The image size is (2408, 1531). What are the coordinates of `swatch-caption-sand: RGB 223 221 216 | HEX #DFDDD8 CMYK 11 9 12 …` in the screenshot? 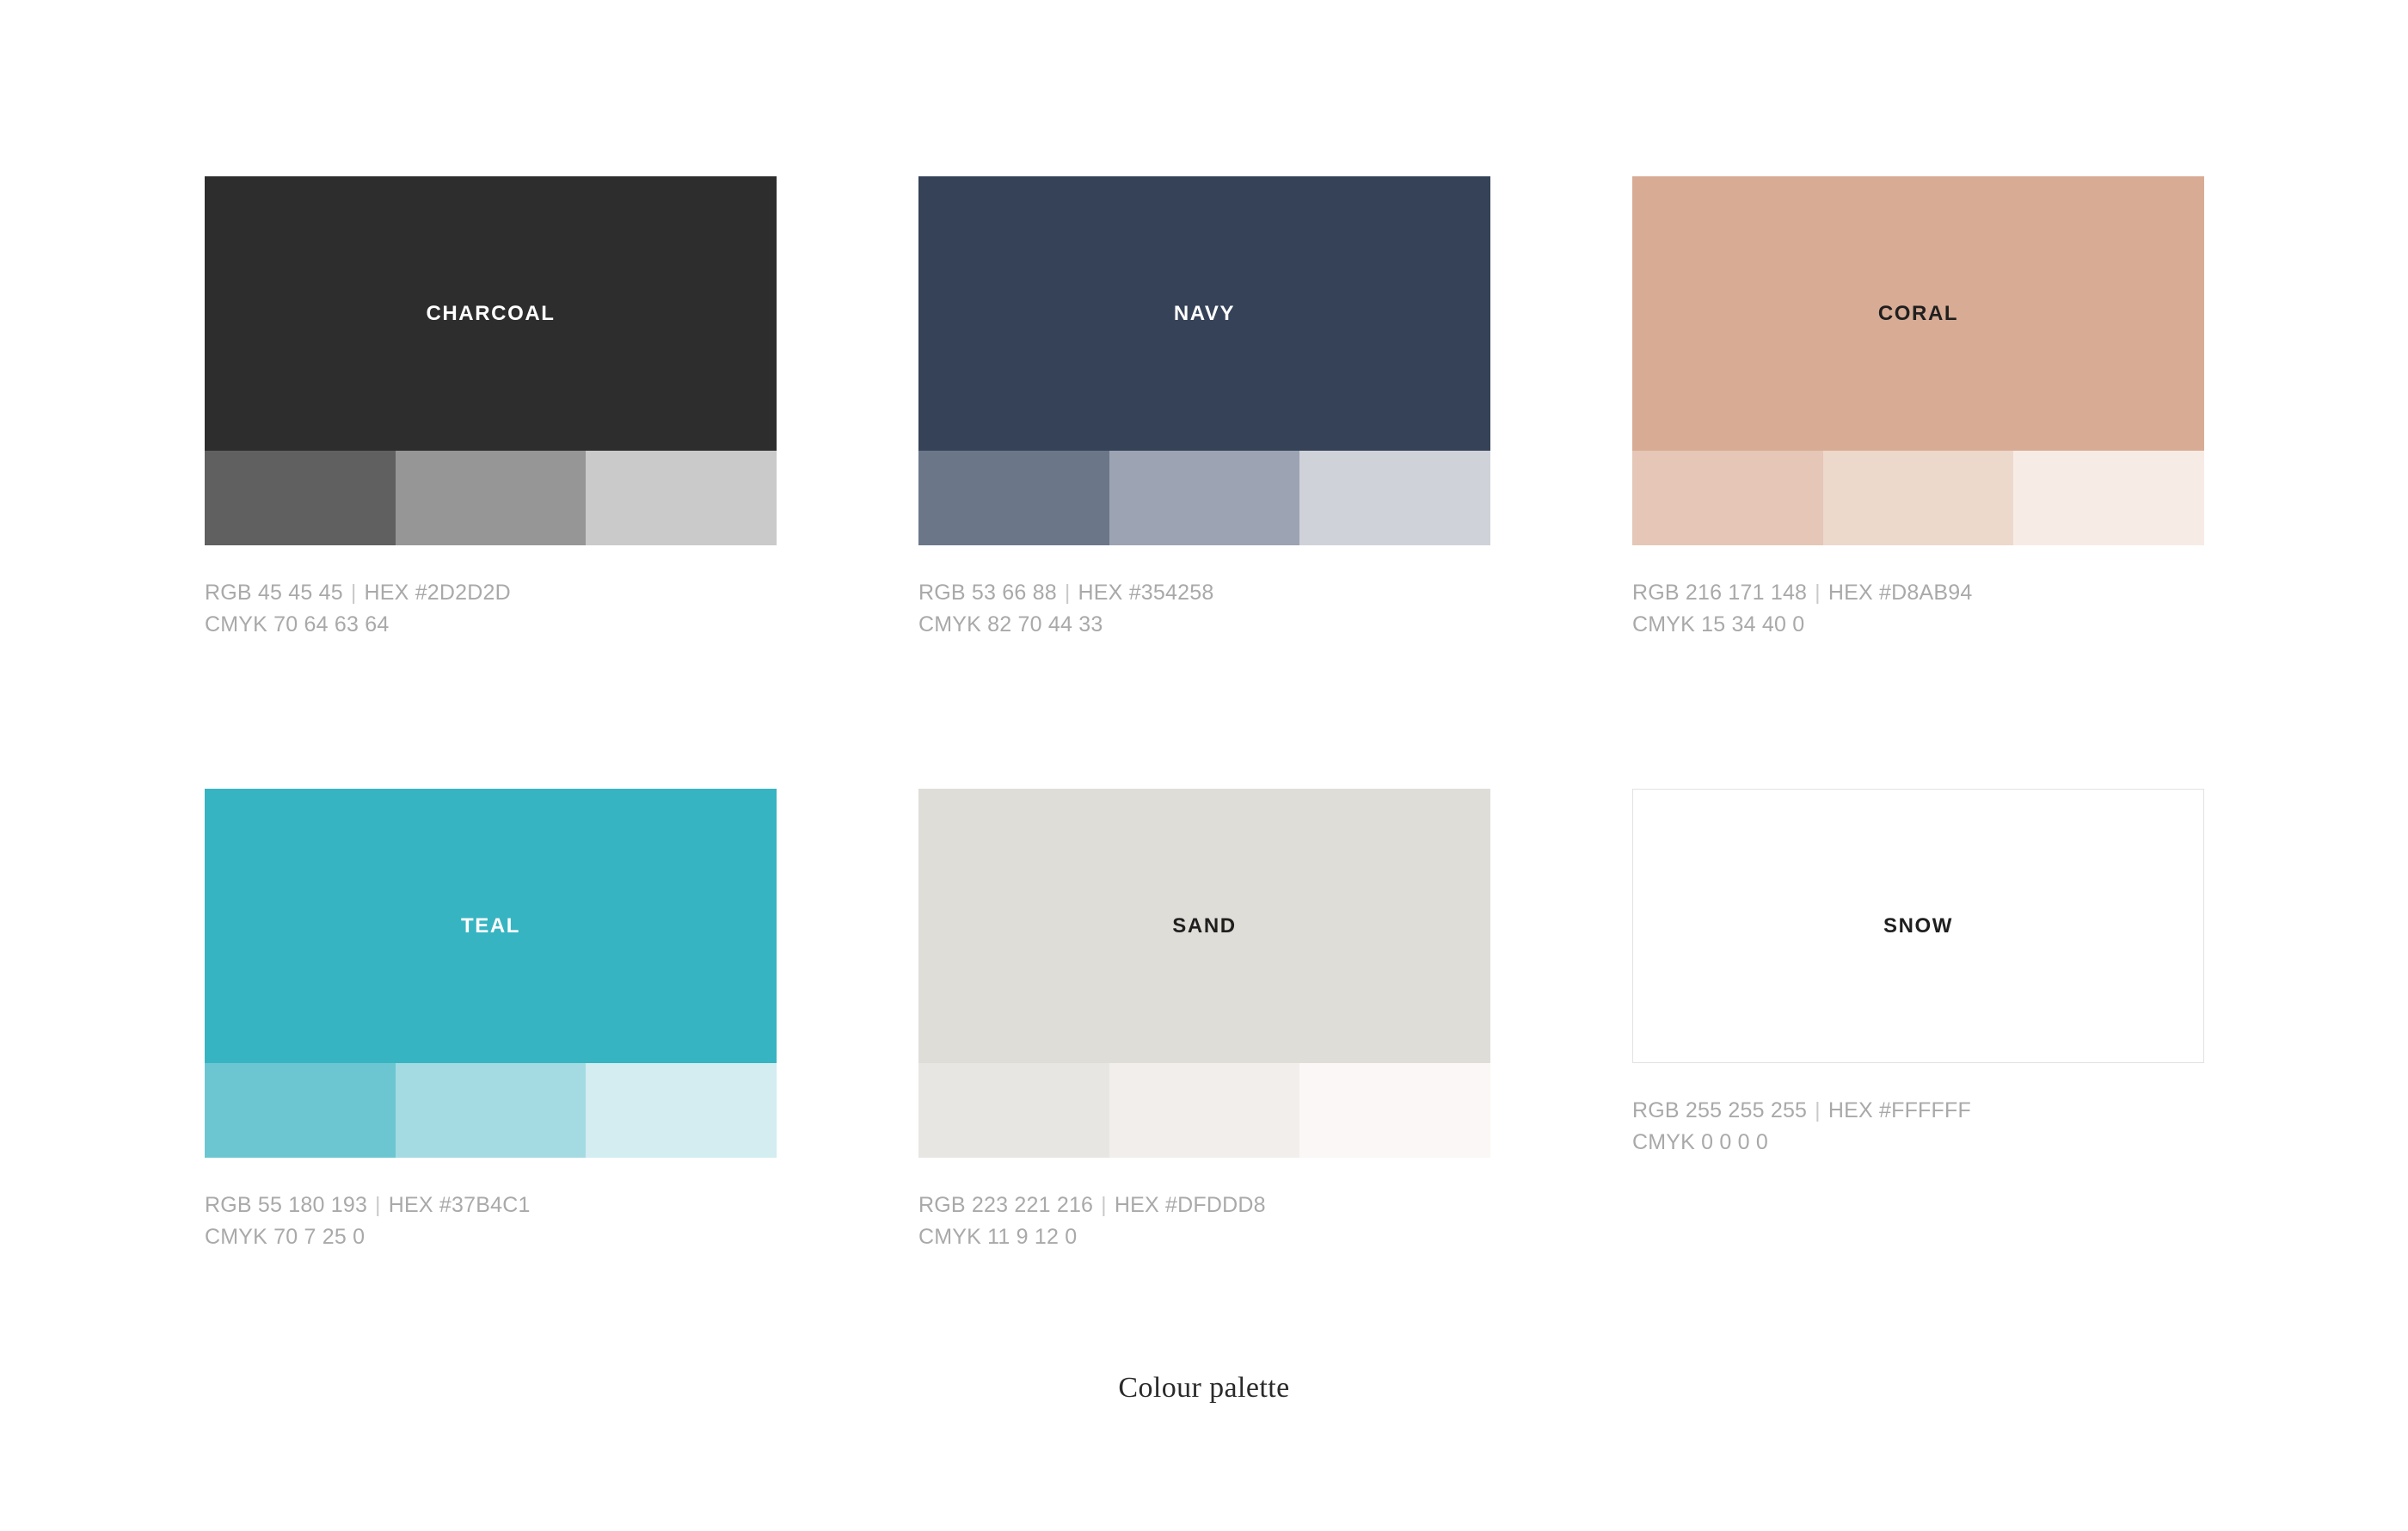 It's located at (1204, 1221).